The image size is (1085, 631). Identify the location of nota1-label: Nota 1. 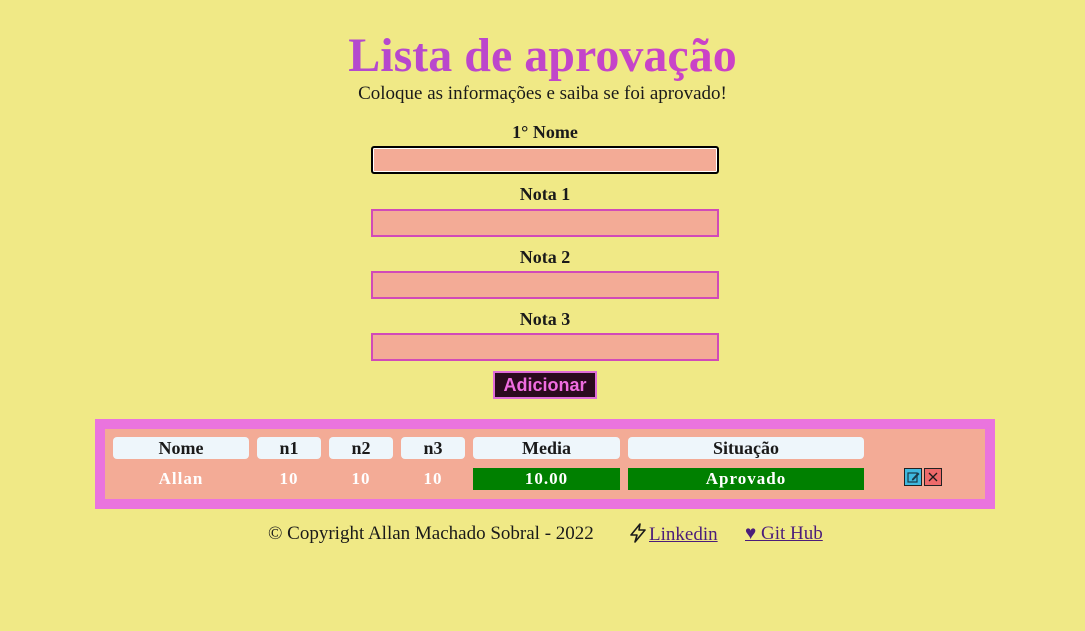
(545, 194).